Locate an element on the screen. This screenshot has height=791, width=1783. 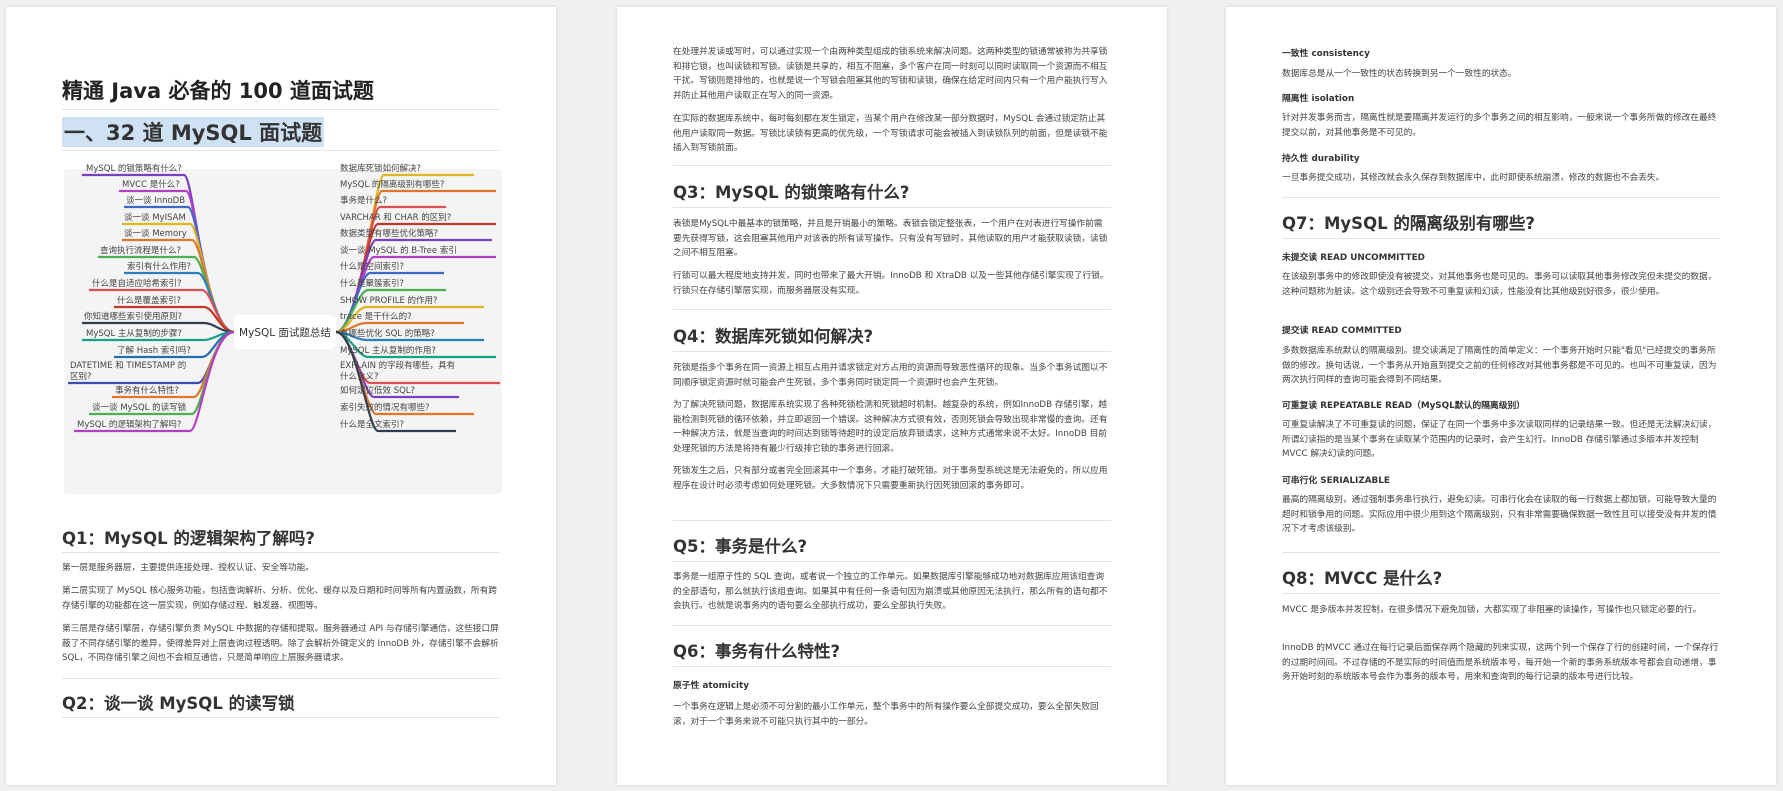
mindmap-node: MySQL 的逻辑架构了解吗? is located at coordinates (129, 425).